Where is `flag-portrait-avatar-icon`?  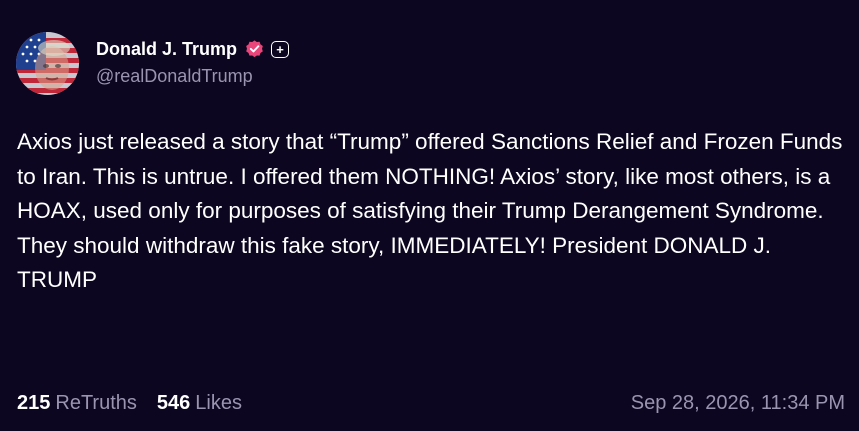
flag-portrait-avatar-icon is located at coordinates (47, 63).